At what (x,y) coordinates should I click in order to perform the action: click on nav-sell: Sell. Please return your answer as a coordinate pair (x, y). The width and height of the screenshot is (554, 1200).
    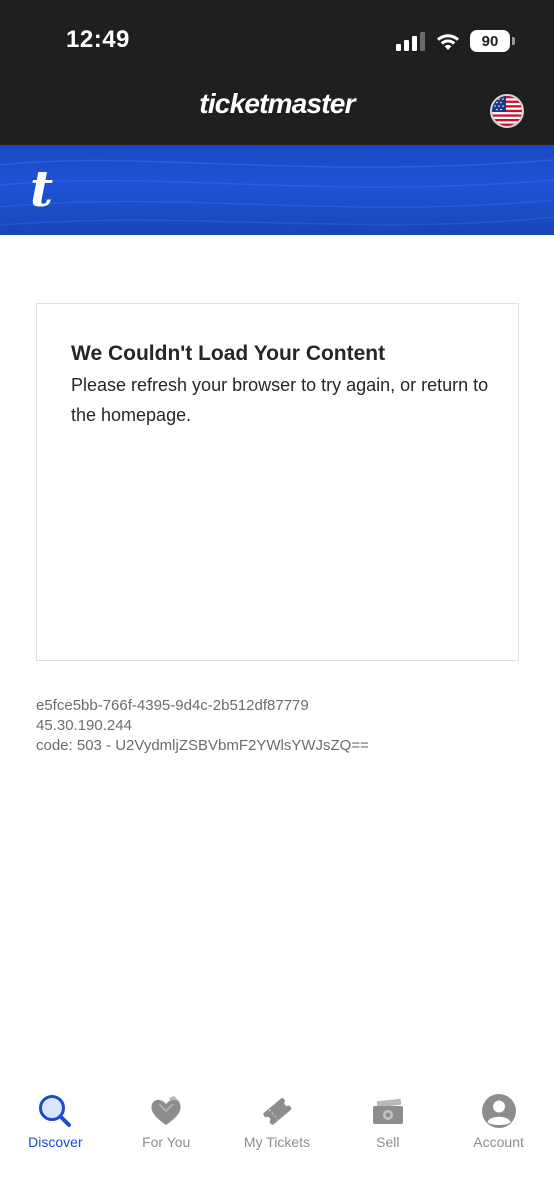
    Looking at the image, I should click on (387, 1122).